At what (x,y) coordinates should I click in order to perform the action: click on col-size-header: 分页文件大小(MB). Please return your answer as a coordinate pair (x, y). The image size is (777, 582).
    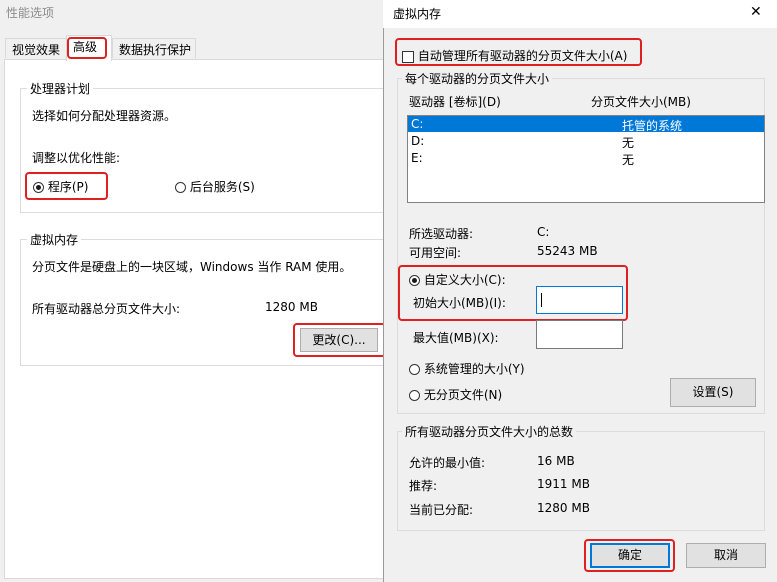
    Looking at the image, I should click on (641, 102).